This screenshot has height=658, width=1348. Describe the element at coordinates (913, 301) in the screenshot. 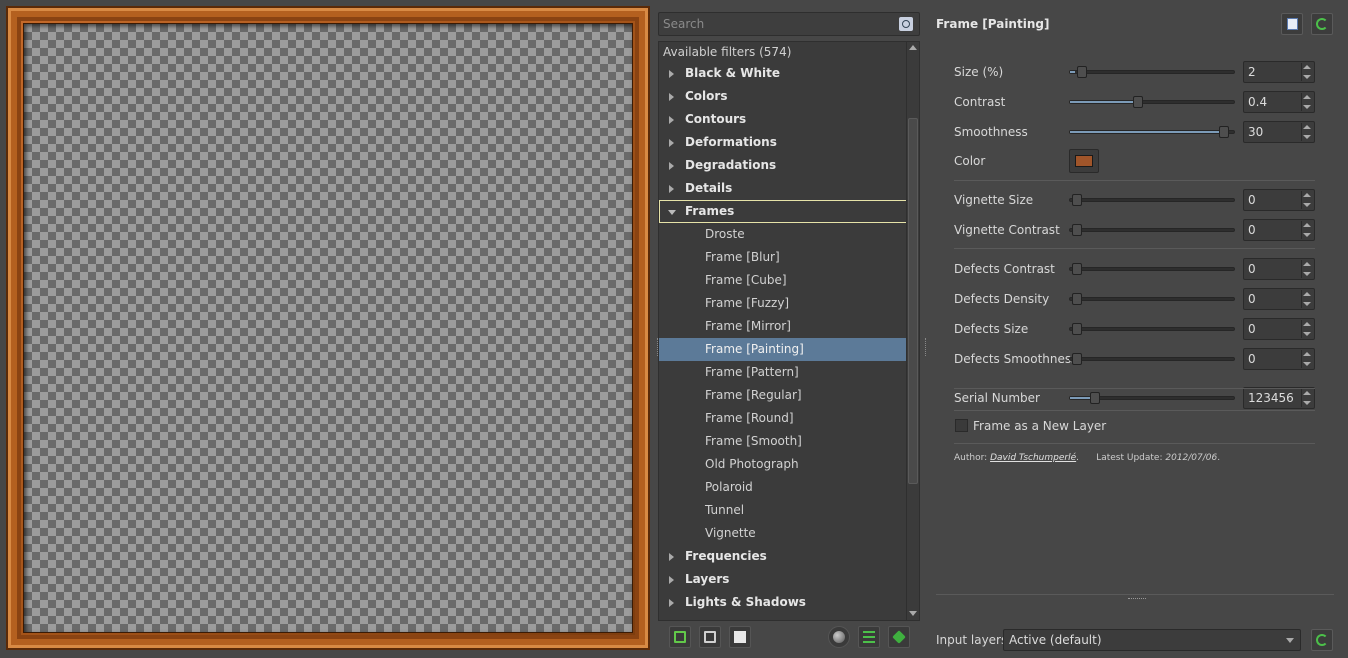

I see `scroll-thumb` at that location.